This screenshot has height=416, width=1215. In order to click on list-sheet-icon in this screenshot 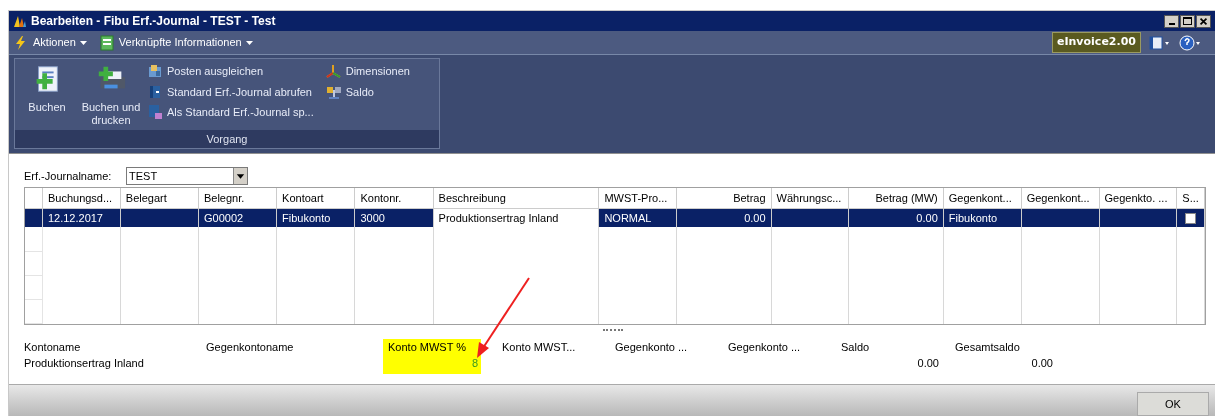, I will do `click(106, 42)`.